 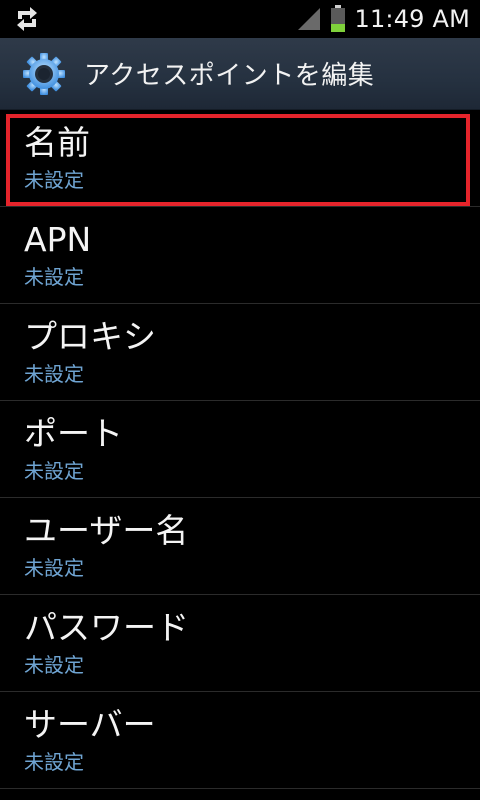 I want to click on status-right: 11:49 AM, so click(x=383, y=19).